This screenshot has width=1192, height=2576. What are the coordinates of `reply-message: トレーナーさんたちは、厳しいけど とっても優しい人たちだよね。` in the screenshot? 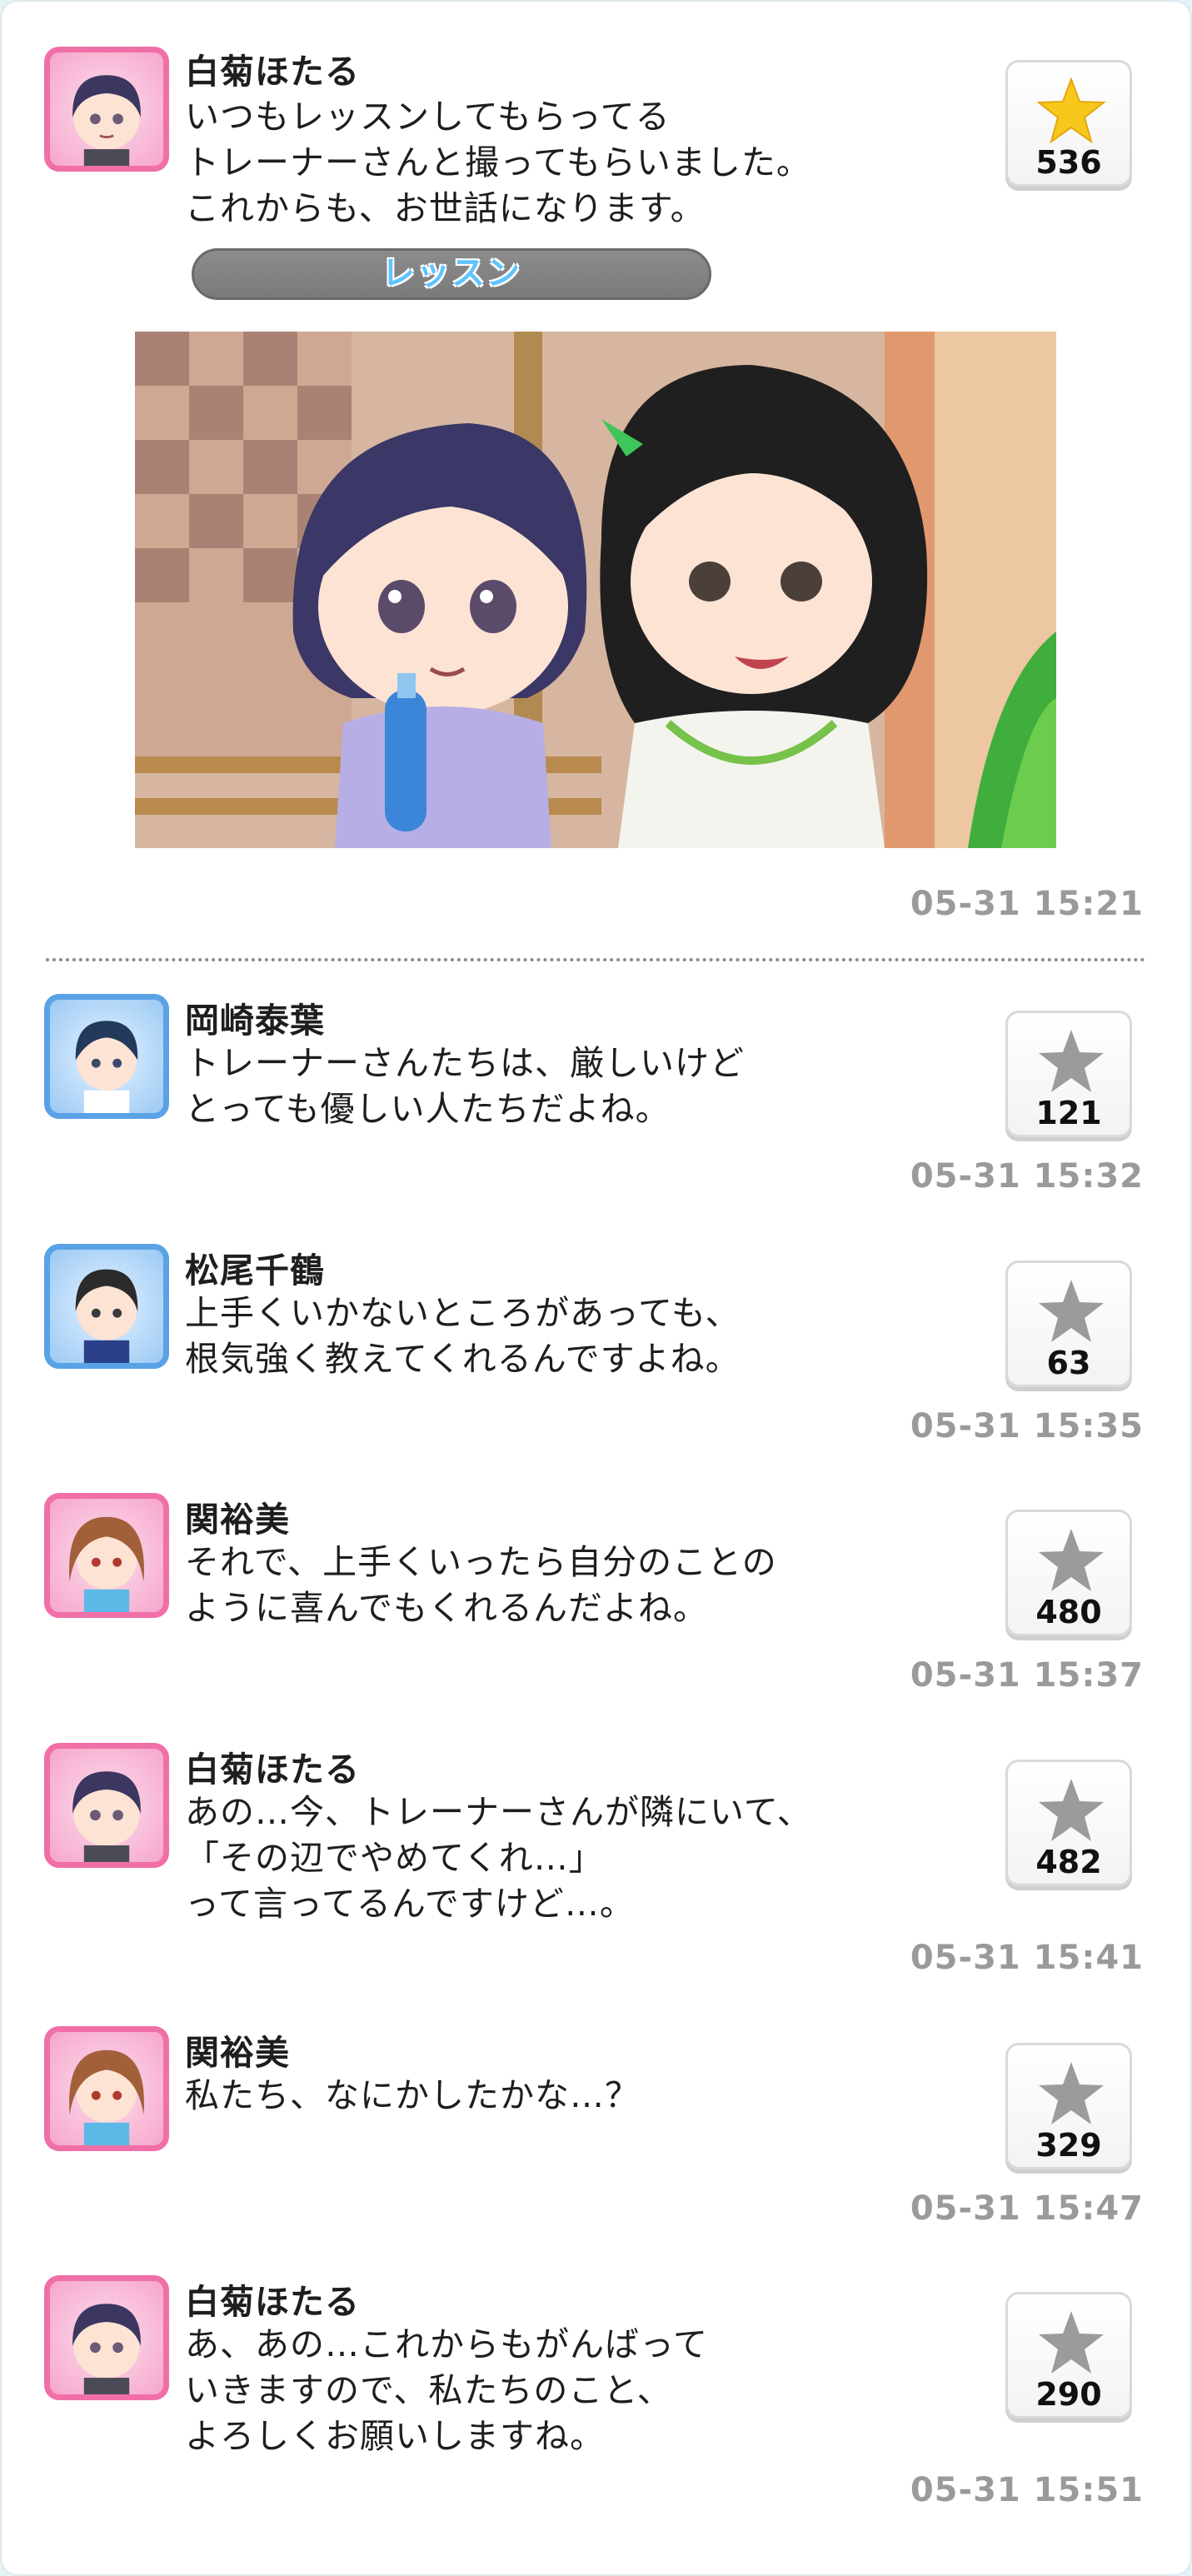 It's located at (465, 1086).